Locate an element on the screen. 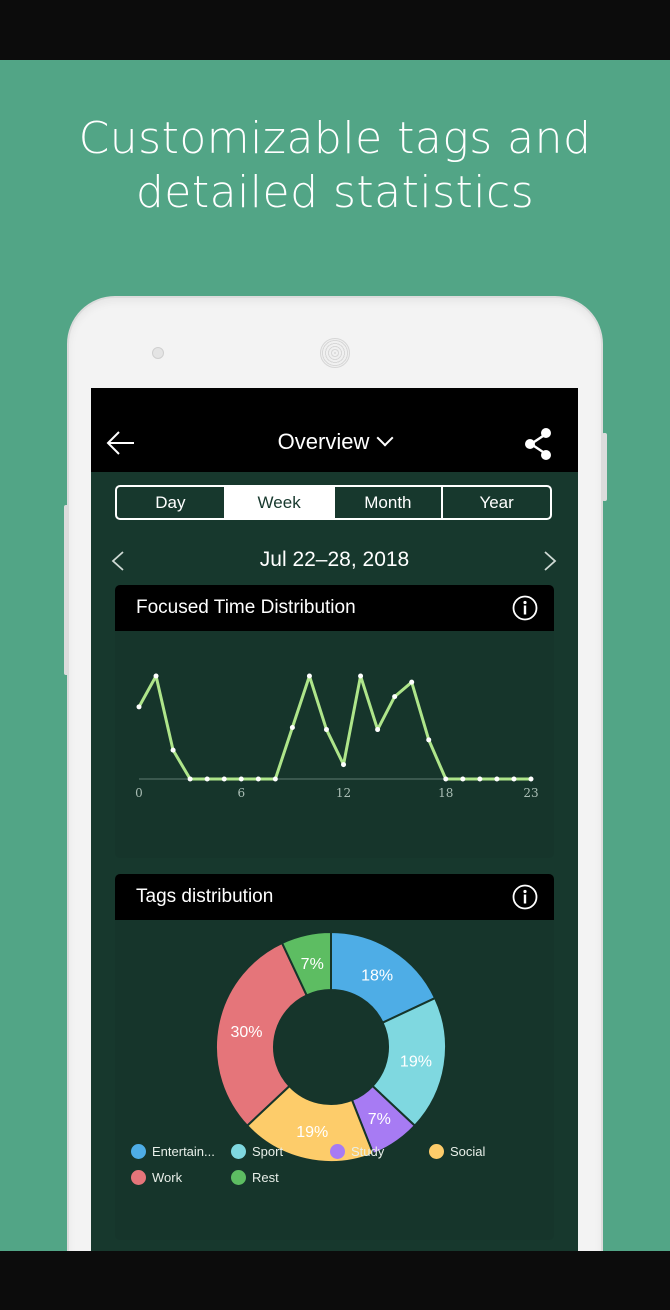  headline-line-1: Customizable tags and is located at coordinates (335, 138).